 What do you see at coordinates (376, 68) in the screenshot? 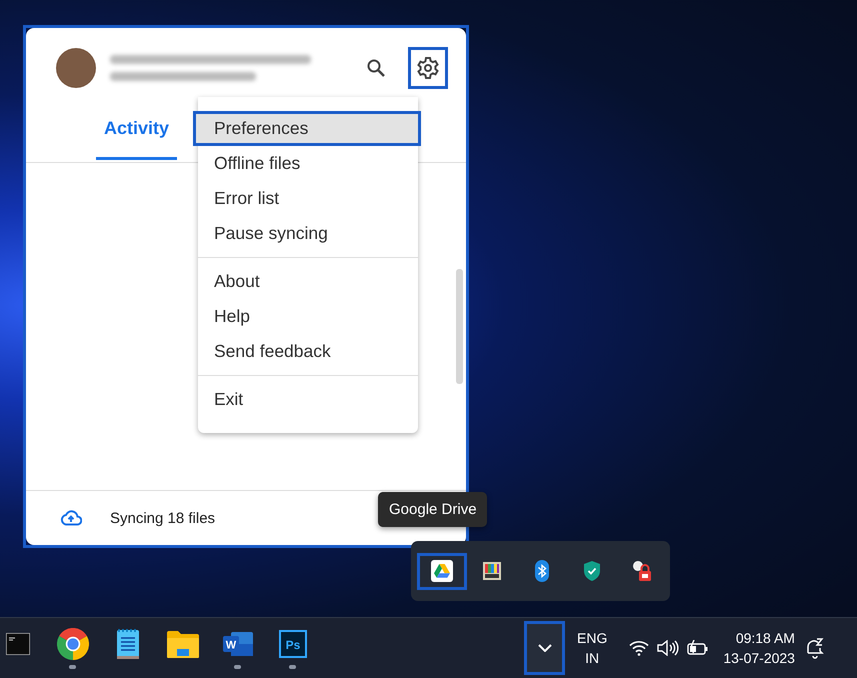
I see `search-icon` at bounding box center [376, 68].